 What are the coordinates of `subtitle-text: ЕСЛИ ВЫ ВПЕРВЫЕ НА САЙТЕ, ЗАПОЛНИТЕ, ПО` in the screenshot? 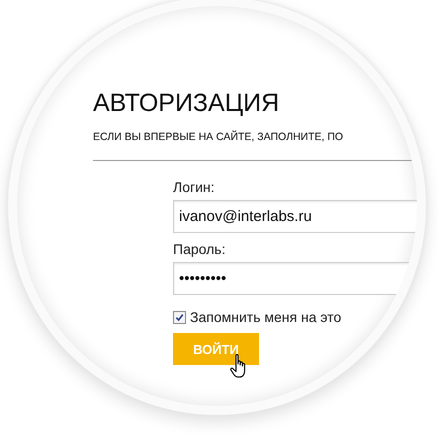 It's located at (218, 137).